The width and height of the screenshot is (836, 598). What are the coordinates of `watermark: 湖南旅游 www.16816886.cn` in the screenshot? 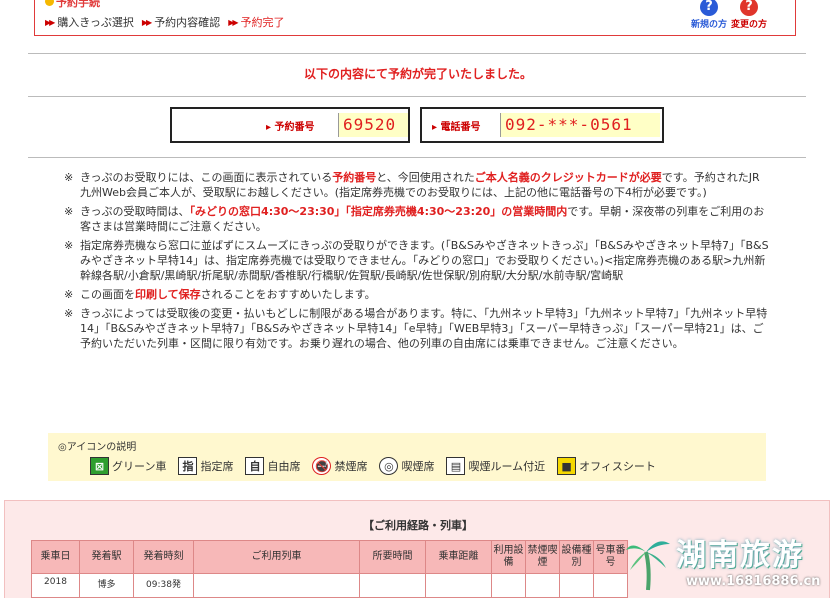 It's located at (730, 563).